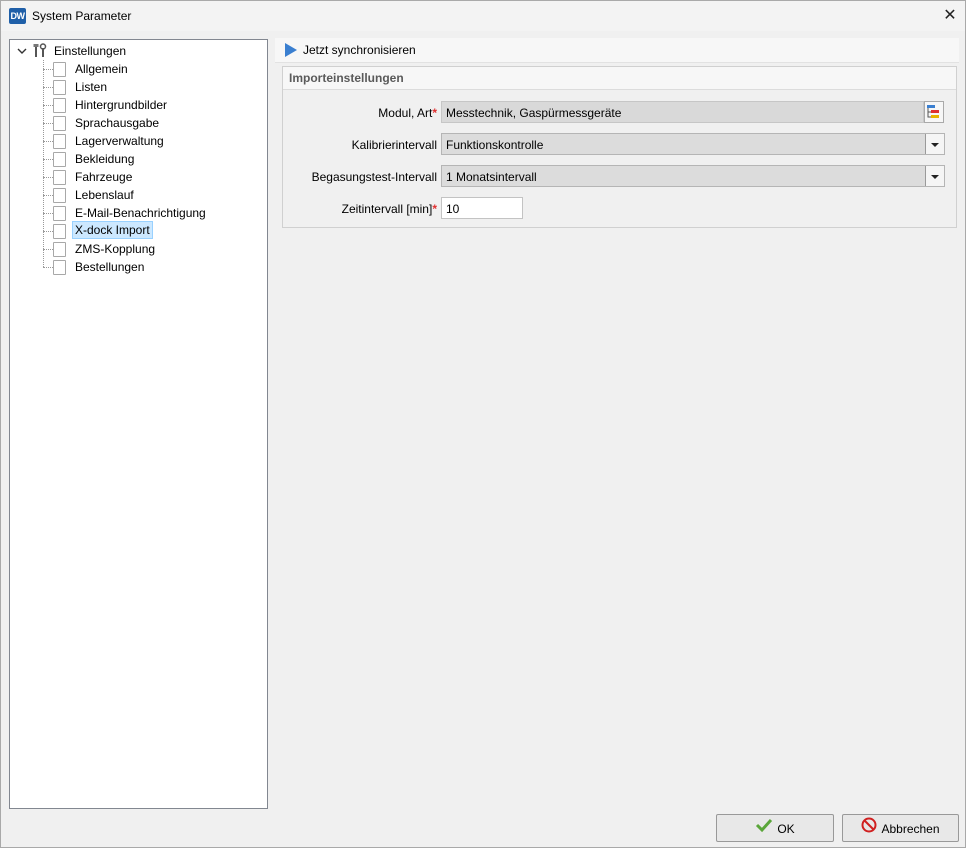 This screenshot has width=966, height=848. Describe the element at coordinates (291, 50) in the screenshot. I see `play-icon` at that location.